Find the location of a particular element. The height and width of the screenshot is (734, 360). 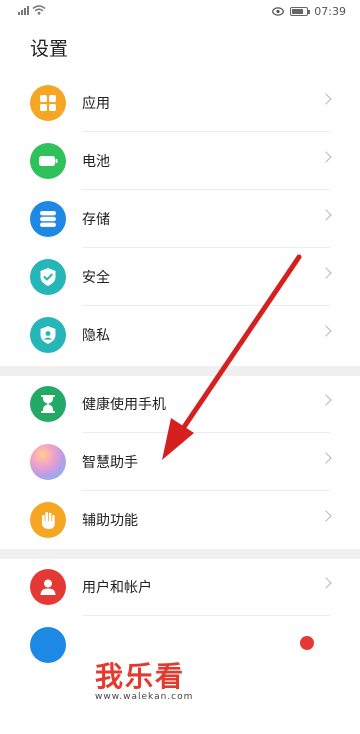

settings-item-privacy: 隐私 is located at coordinates (180, 335).